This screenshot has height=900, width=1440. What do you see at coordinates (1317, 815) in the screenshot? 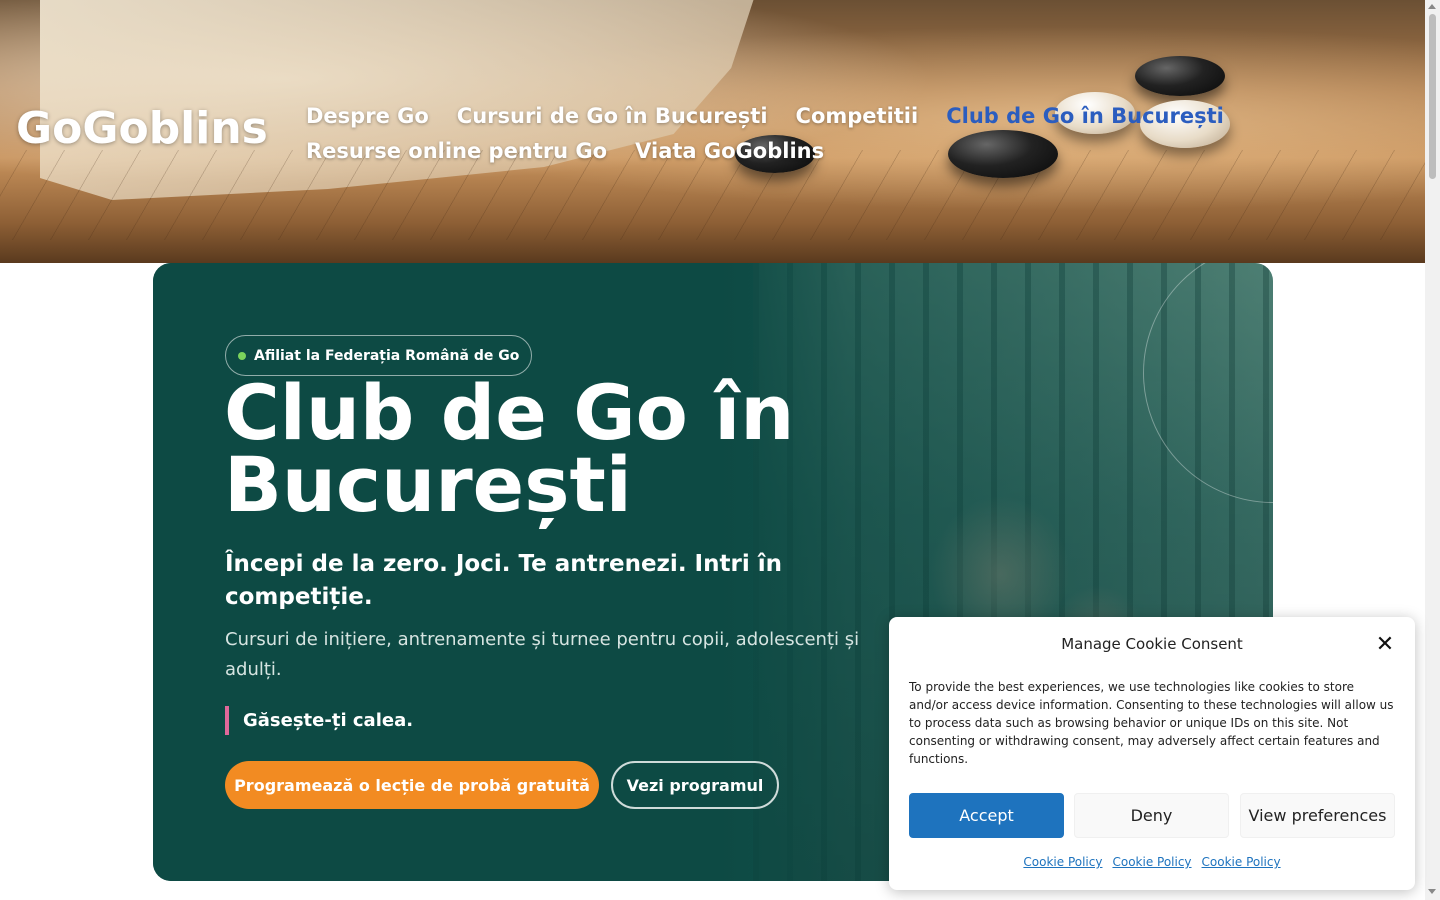
I see `view-preferences-button: View preferences` at bounding box center [1317, 815].